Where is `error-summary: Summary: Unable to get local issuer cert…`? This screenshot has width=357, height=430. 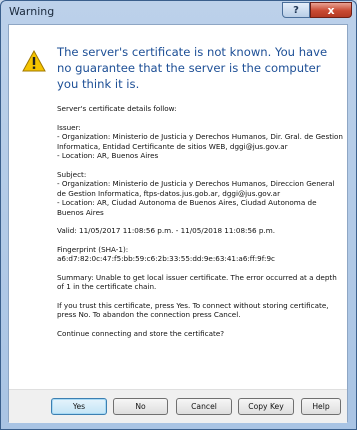 error-summary: Summary: Unable to get local issuer cert… is located at coordinates (197, 282).